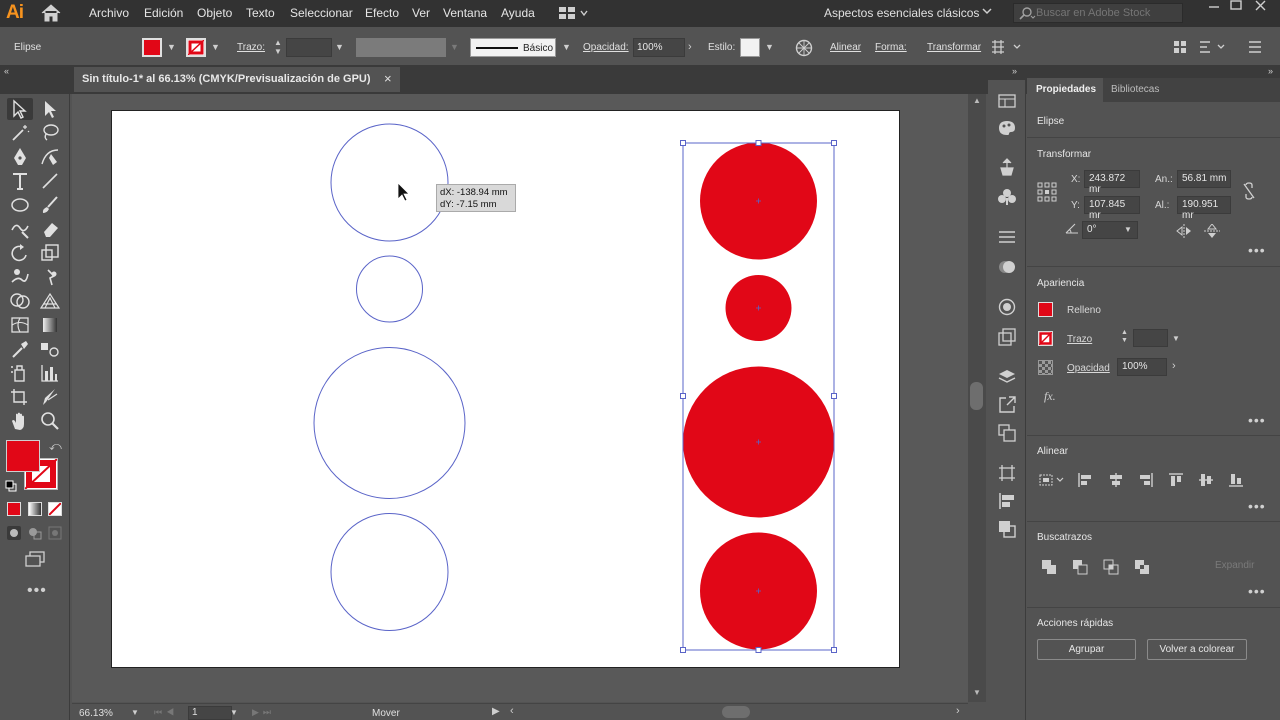 Image resolution: width=1280 pixels, height=720 pixels. Describe the element at coordinates (382, 13) in the screenshot. I see `menu-efecto: Efecto` at that location.